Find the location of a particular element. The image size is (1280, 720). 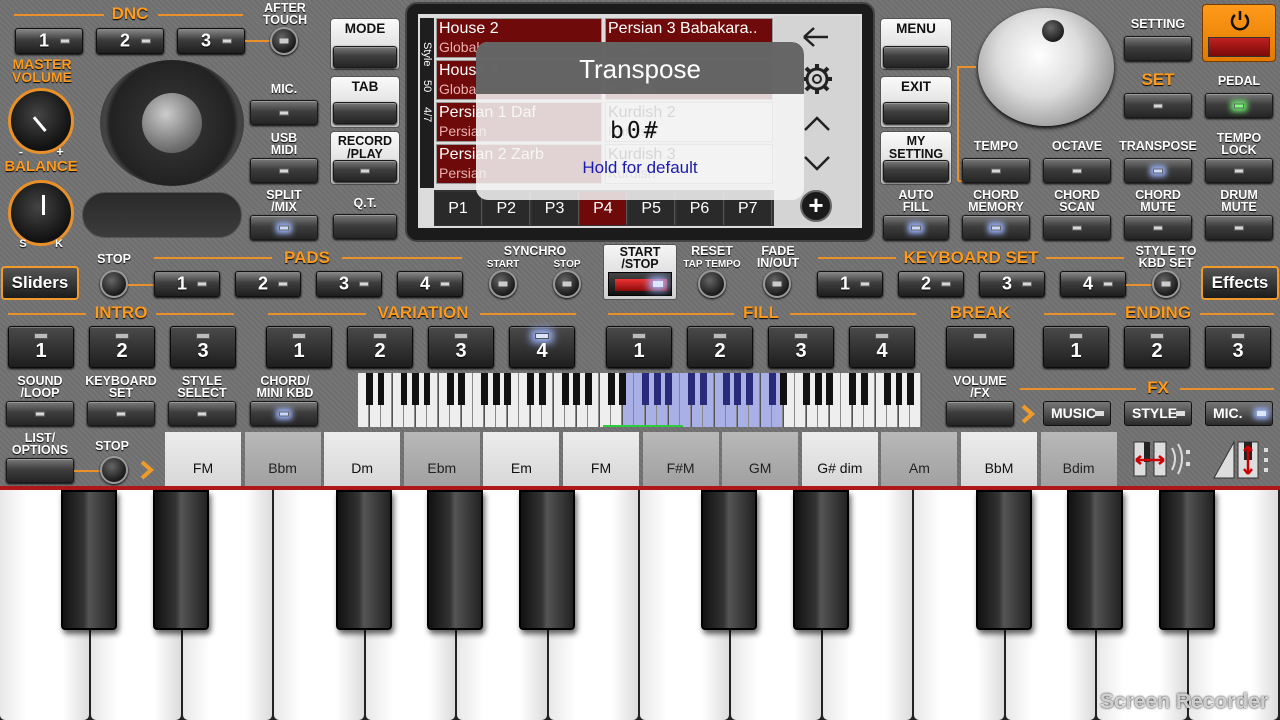

power-button is located at coordinates (1239, 33).